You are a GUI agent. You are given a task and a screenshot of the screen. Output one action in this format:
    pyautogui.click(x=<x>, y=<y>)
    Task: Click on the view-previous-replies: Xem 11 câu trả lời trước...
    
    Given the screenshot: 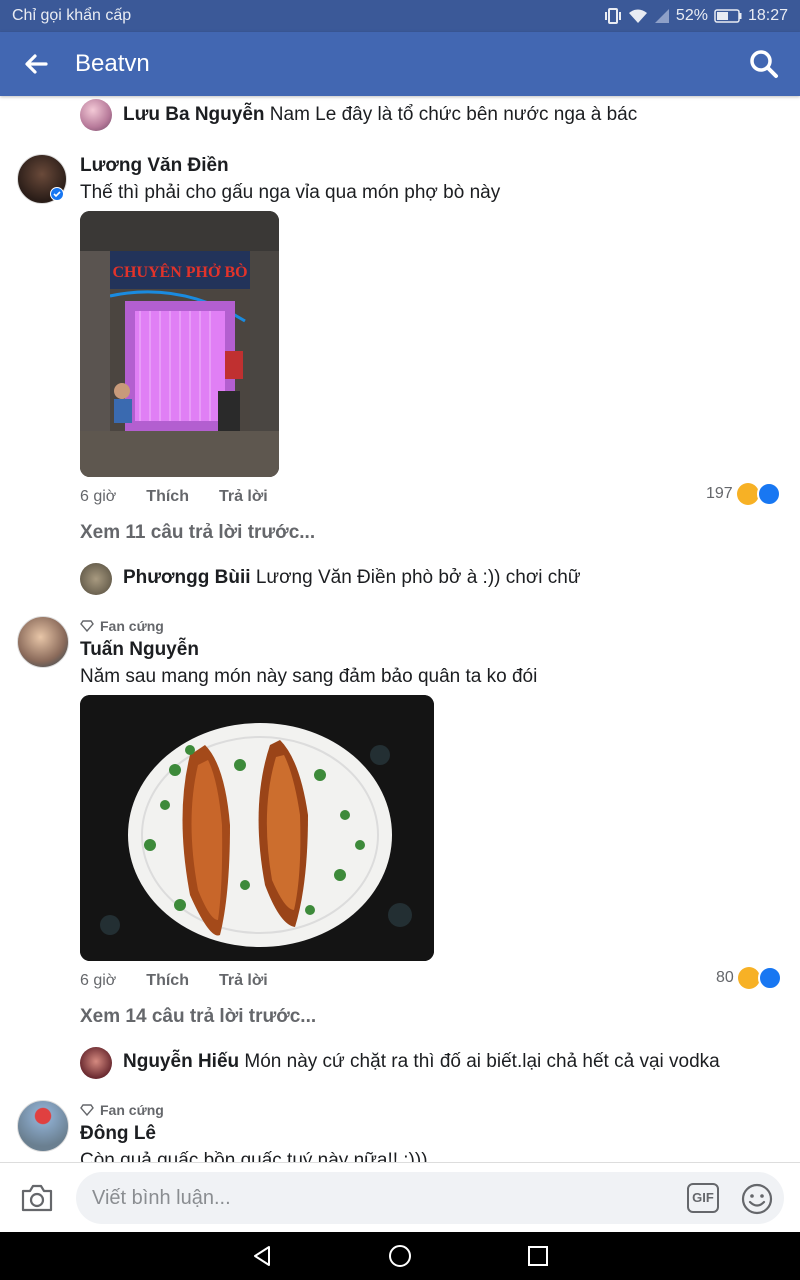 What is the action you would take?
    pyautogui.click(x=197, y=533)
    